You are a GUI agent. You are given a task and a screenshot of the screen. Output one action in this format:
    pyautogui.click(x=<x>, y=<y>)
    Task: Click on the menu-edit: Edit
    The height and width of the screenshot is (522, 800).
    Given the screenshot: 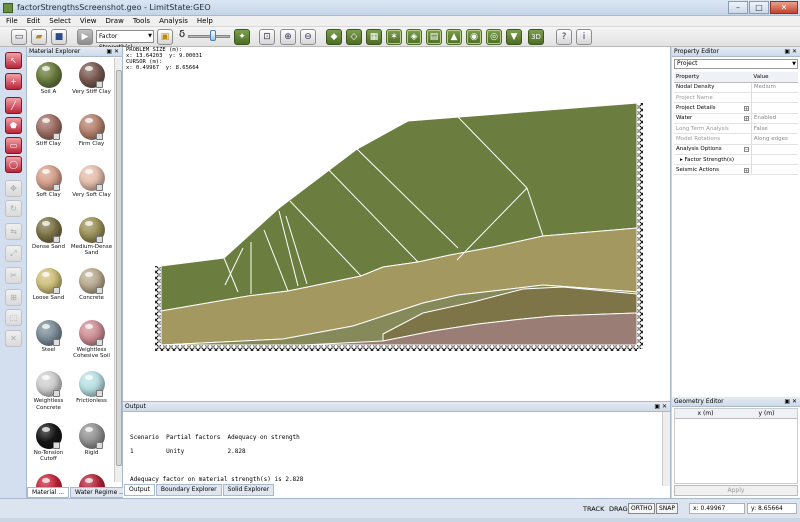 What is the action you would take?
    pyautogui.click(x=34, y=21)
    